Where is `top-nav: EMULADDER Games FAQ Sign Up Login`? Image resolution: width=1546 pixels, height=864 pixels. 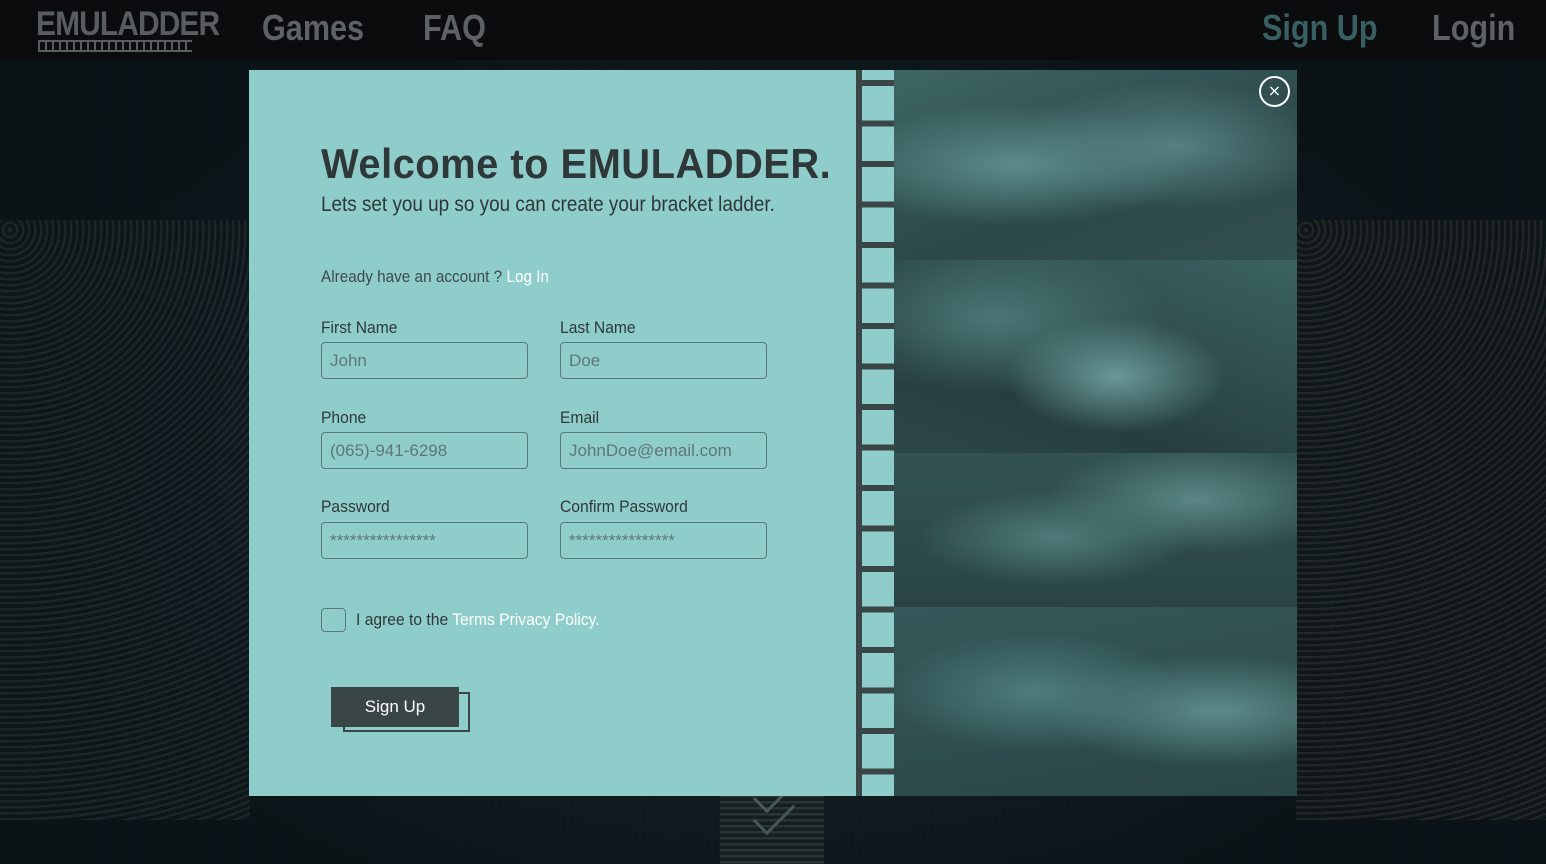 top-nav: EMULADDER Games FAQ Sign Up Login is located at coordinates (773, 30).